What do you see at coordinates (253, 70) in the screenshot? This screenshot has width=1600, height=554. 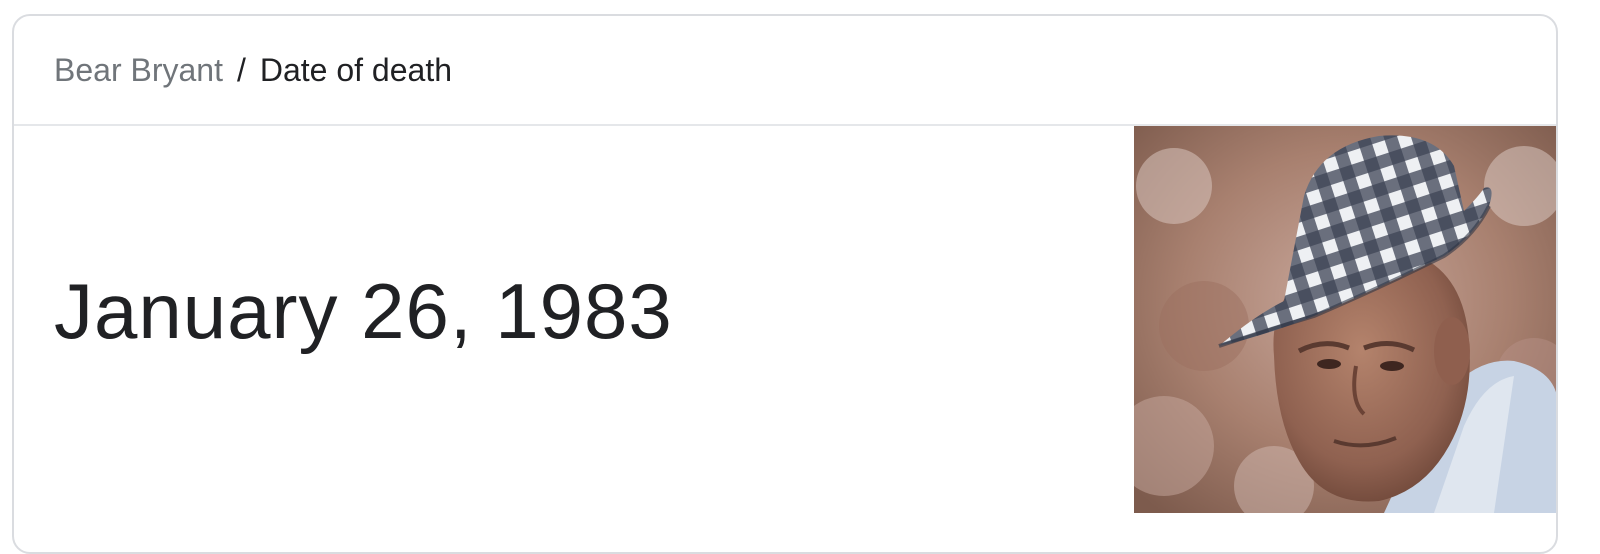 I see `breadcrumb: Bear Bryant / Date of death` at bounding box center [253, 70].